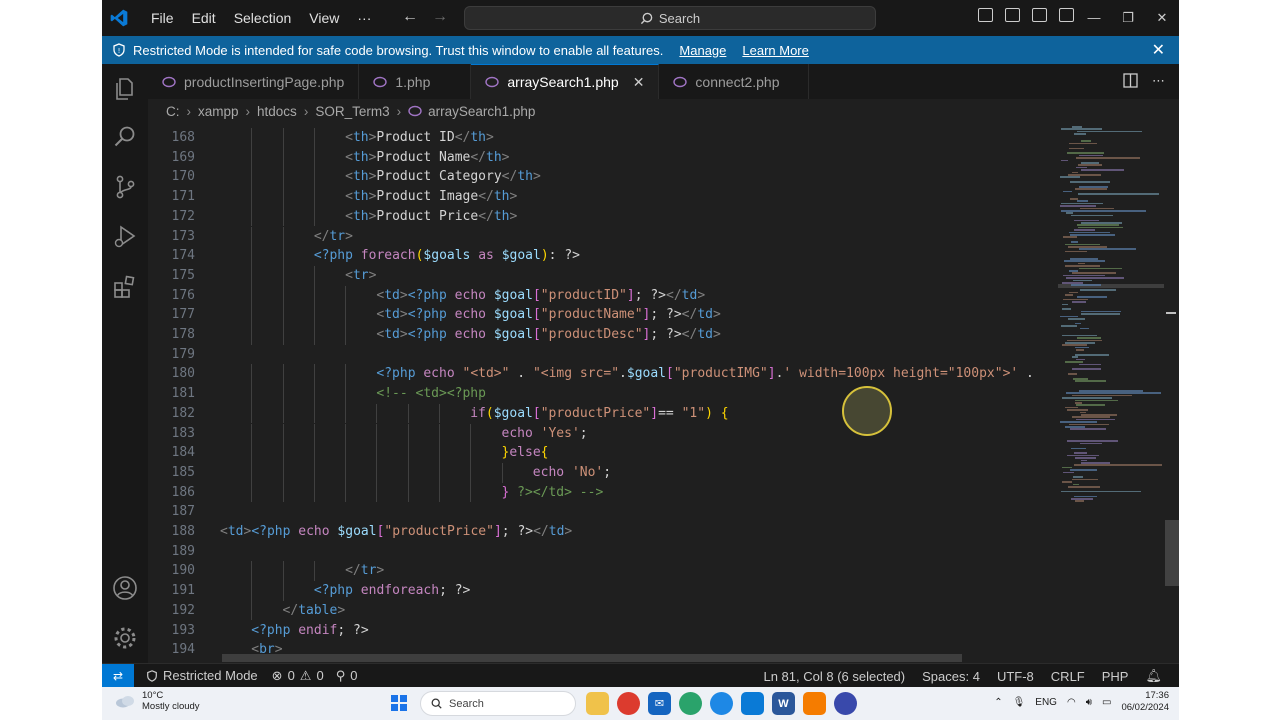 The width and height of the screenshot is (1280, 720). What do you see at coordinates (603, 355) in the screenshot?
I see `code-line: 179` at bounding box center [603, 355].